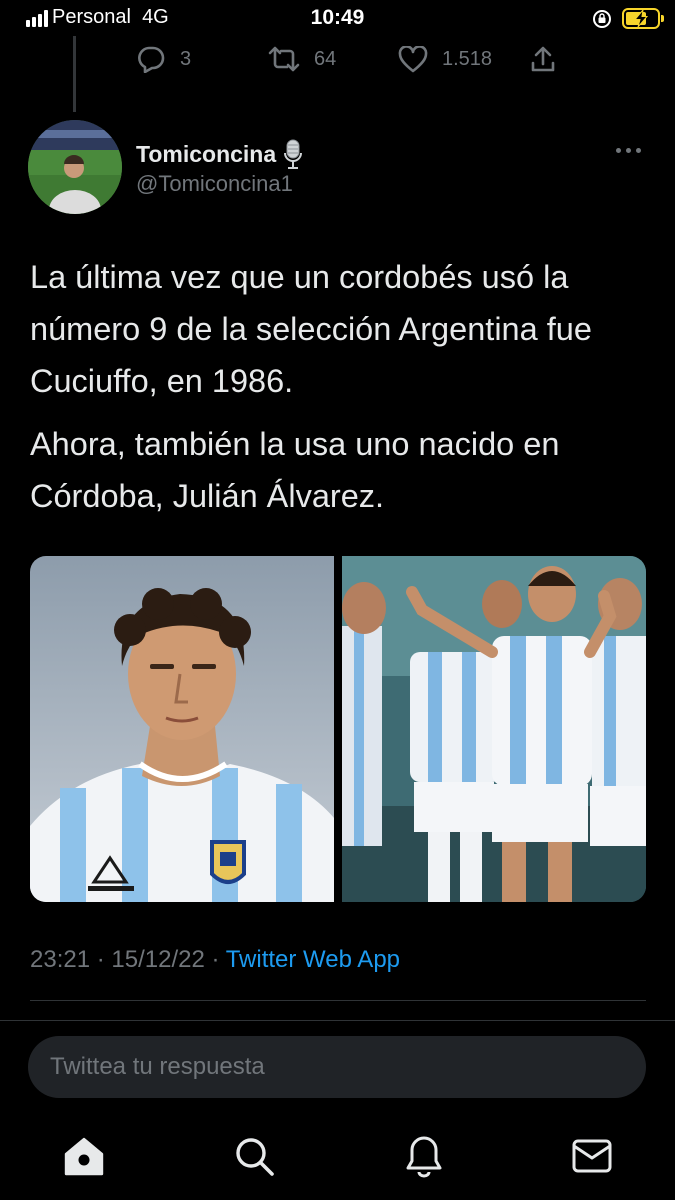  What do you see at coordinates (128, 959) in the screenshot?
I see `tweet-timestamp: 23:21 · 15/12/22 ·` at bounding box center [128, 959].